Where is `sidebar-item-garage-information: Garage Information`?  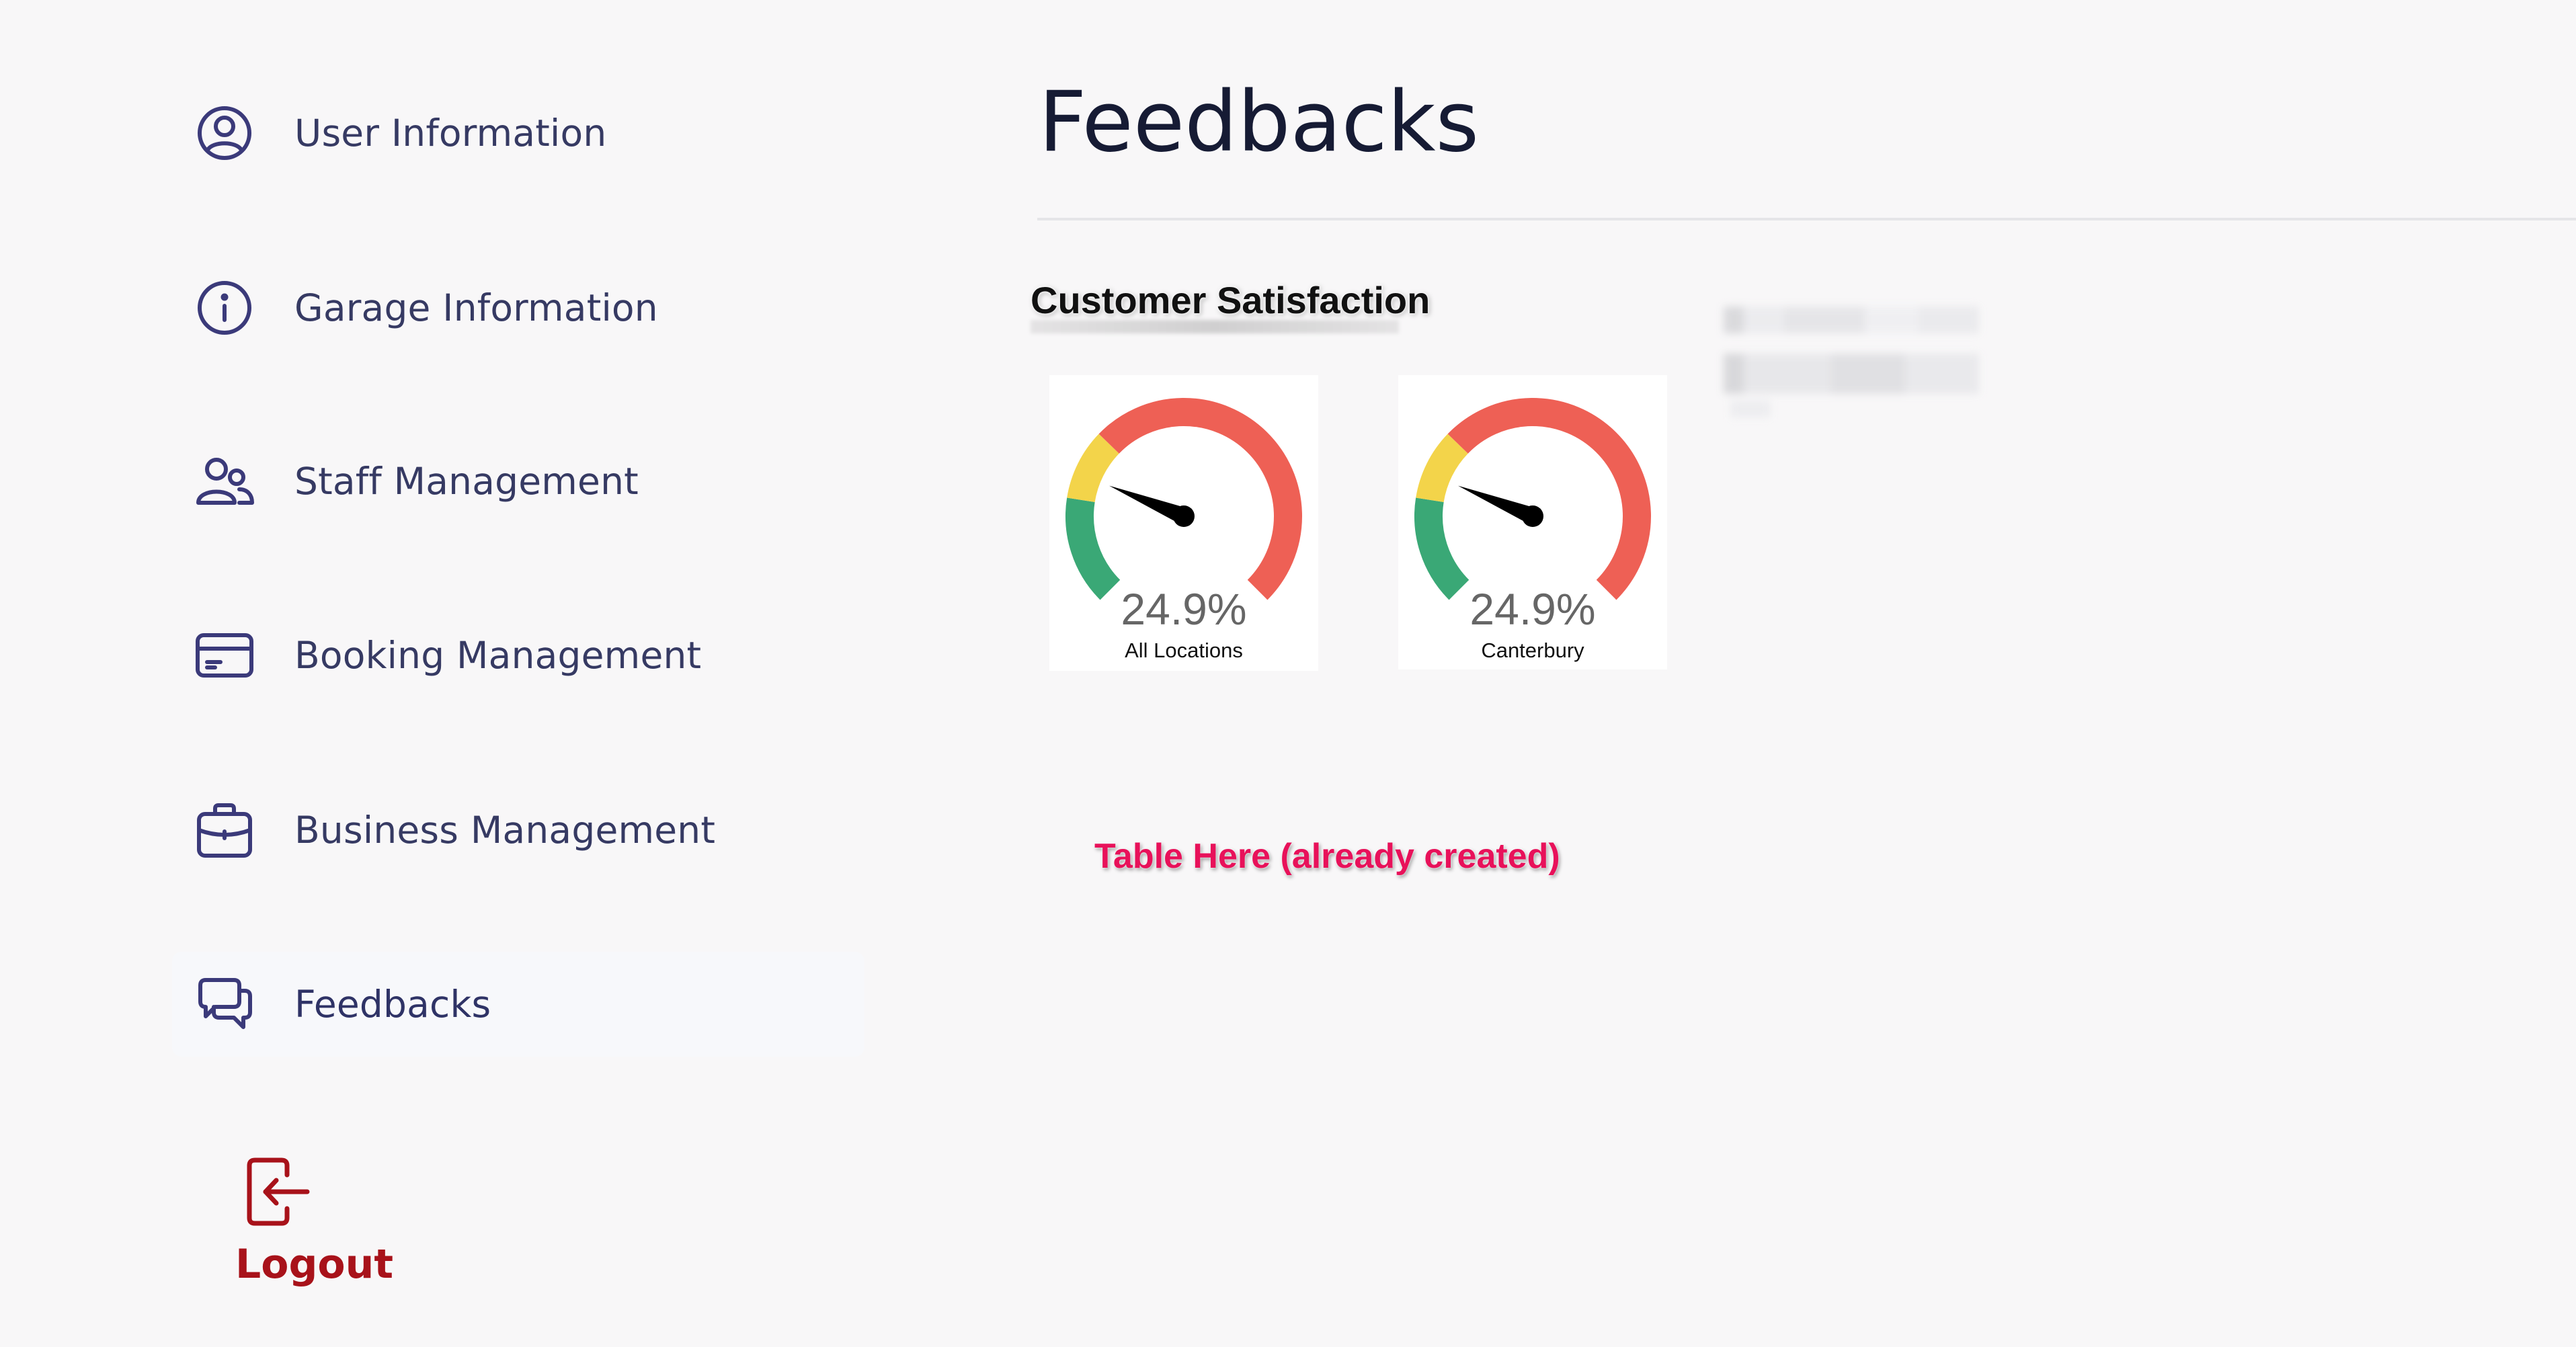 sidebar-item-garage-information: Garage Information is located at coordinates (518, 307).